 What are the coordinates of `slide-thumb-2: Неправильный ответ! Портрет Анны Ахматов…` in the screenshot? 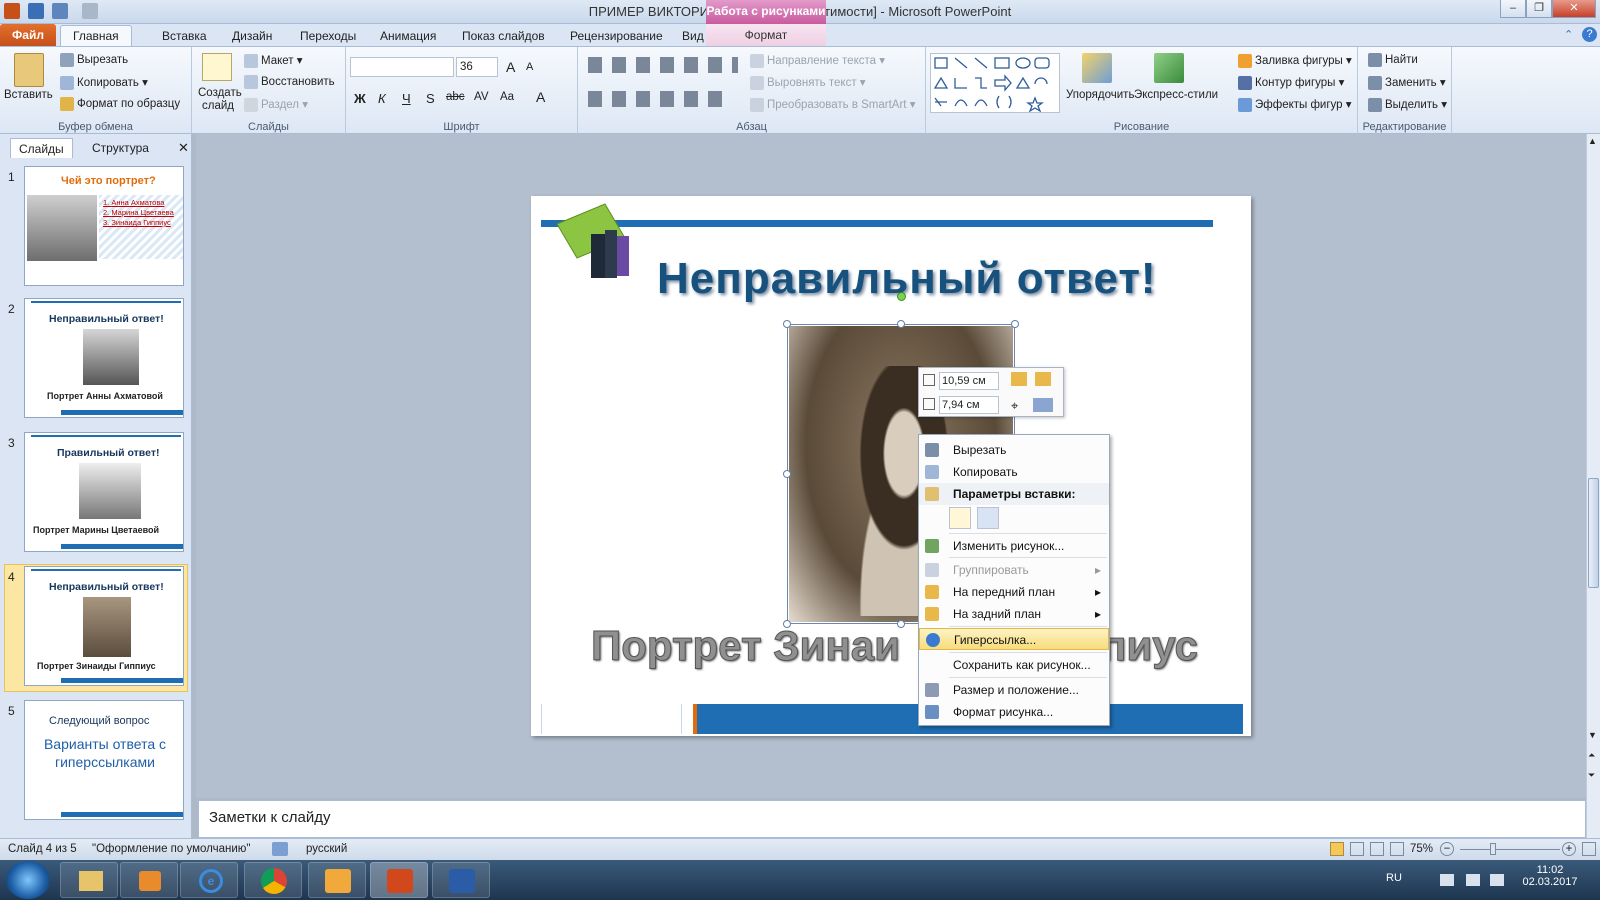 It's located at (104, 358).